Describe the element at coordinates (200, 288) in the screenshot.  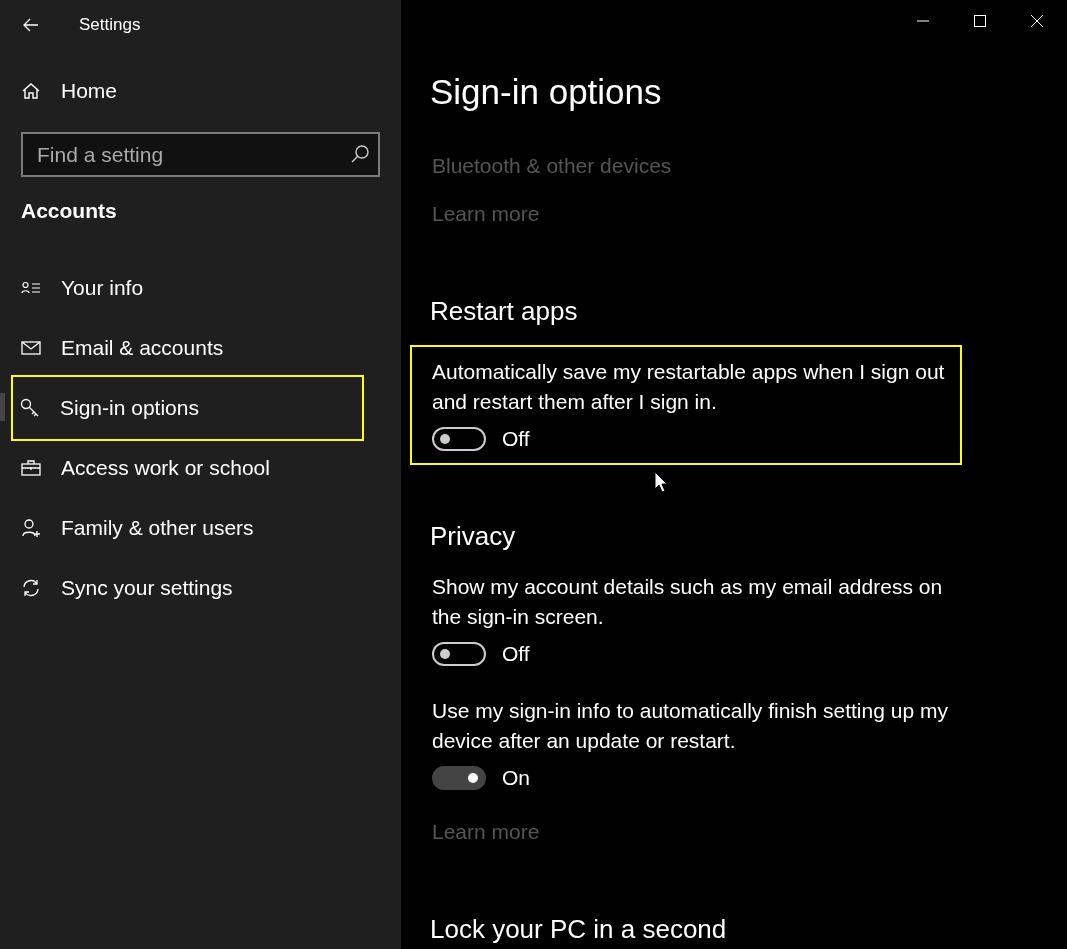
I see `sidebar-item: Your info` at that location.